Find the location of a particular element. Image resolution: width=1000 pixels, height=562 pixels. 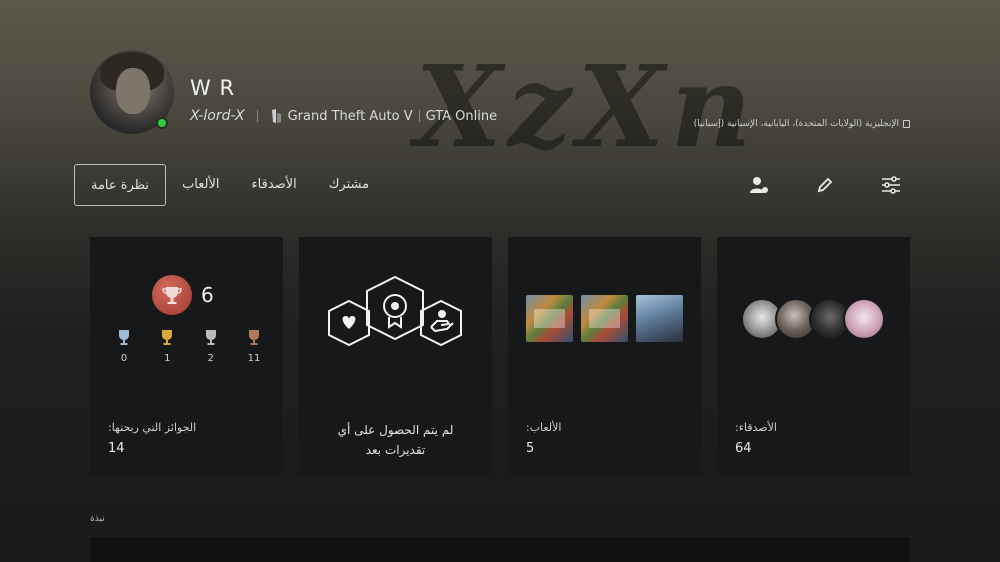

bio-panel is located at coordinates (500, 549).